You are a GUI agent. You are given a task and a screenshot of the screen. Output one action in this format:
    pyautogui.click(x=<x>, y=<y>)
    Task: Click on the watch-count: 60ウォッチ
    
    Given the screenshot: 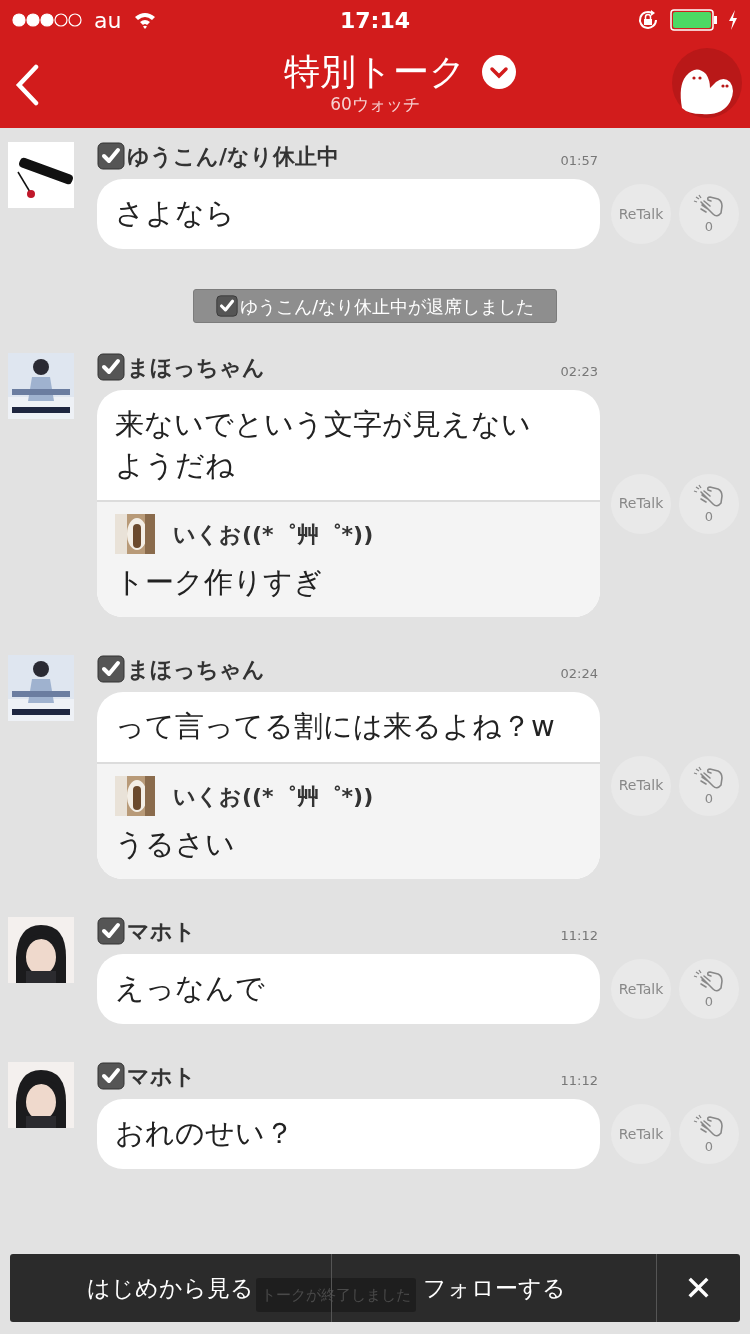 What is the action you would take?
    pyautogui.click(x=375, y=105)
    